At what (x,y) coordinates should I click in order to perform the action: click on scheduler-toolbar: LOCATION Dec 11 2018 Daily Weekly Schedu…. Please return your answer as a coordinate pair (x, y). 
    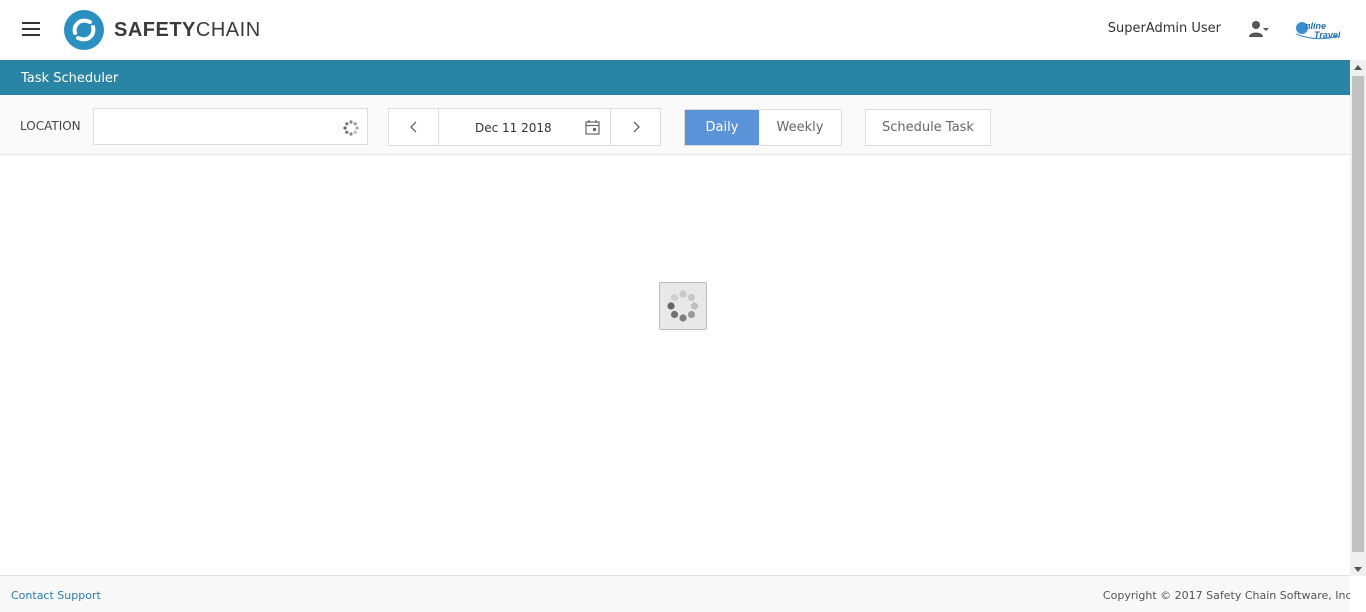
    Looking at the image, I should click on (675, 125).